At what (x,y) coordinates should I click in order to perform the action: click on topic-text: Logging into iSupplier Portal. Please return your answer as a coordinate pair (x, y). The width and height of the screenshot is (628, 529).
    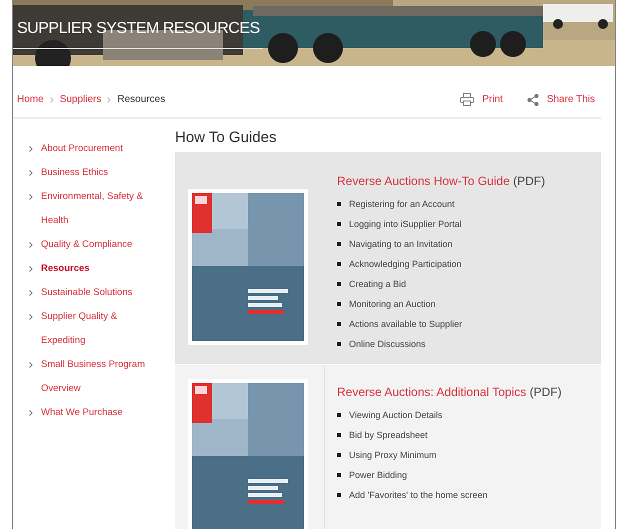
    Looking at the image, I should click on (405, 224).